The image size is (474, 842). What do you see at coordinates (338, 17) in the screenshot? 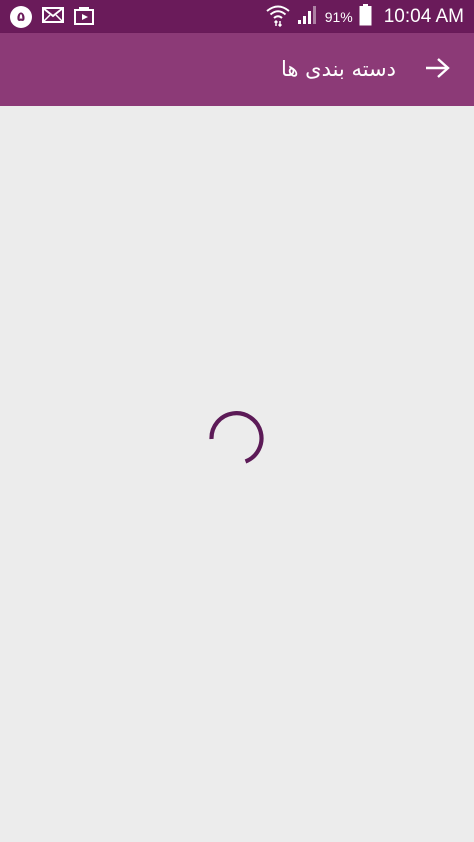
I see `battery-percentage: 91%` at bounding box center [338, 17].